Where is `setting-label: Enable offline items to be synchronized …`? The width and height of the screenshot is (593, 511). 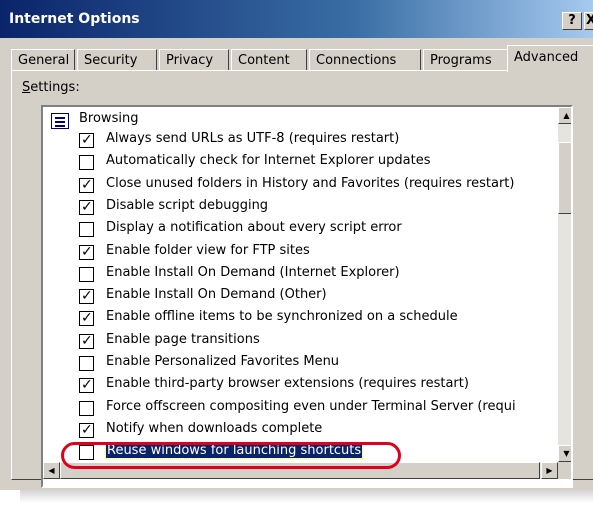
setting-label: Enable offline items to be synchronized … is located at coordinates (282, 317).